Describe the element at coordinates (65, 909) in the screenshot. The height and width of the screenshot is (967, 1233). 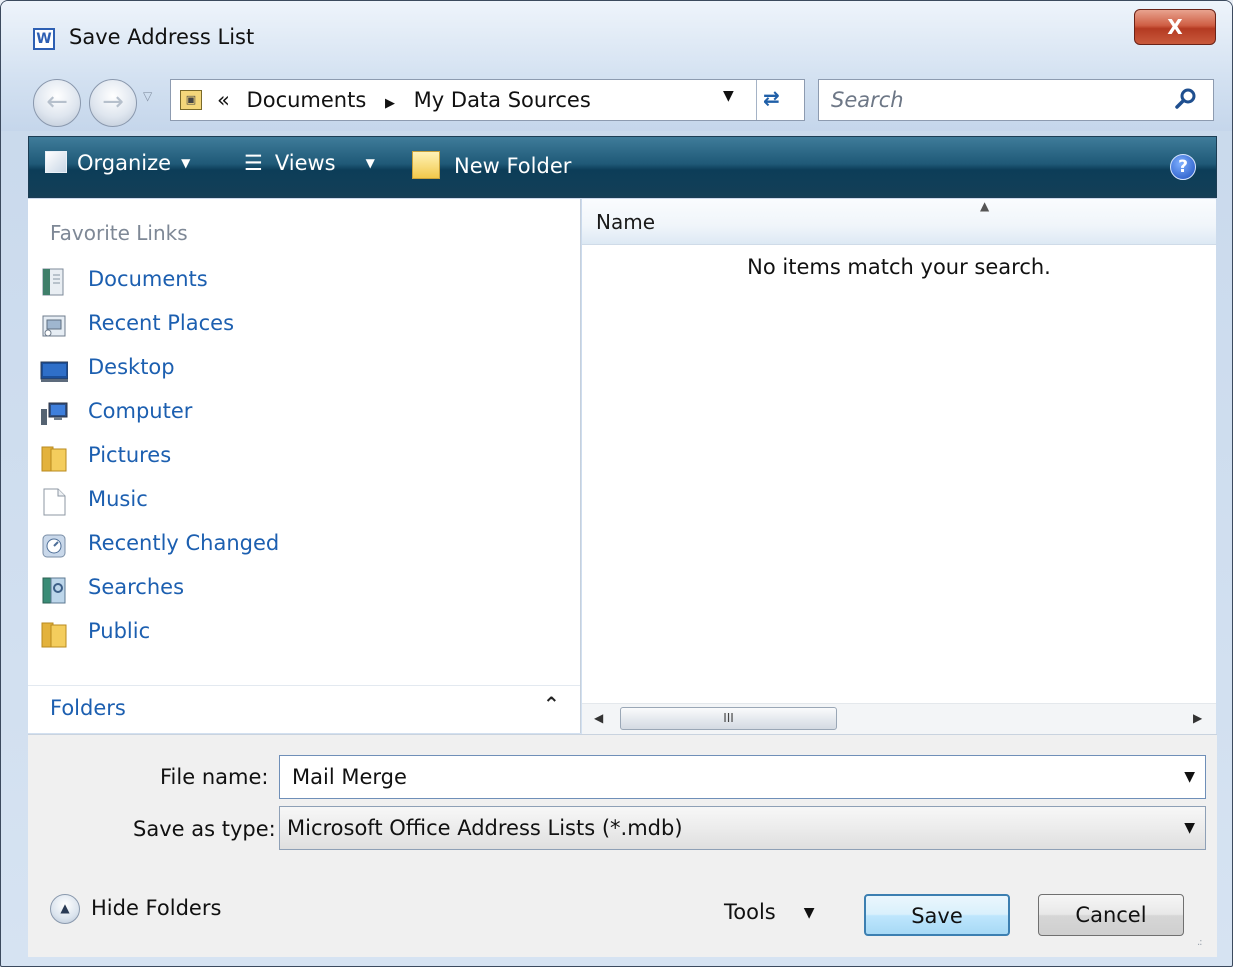
I see `collapse-up-icon: ▲` at that location.